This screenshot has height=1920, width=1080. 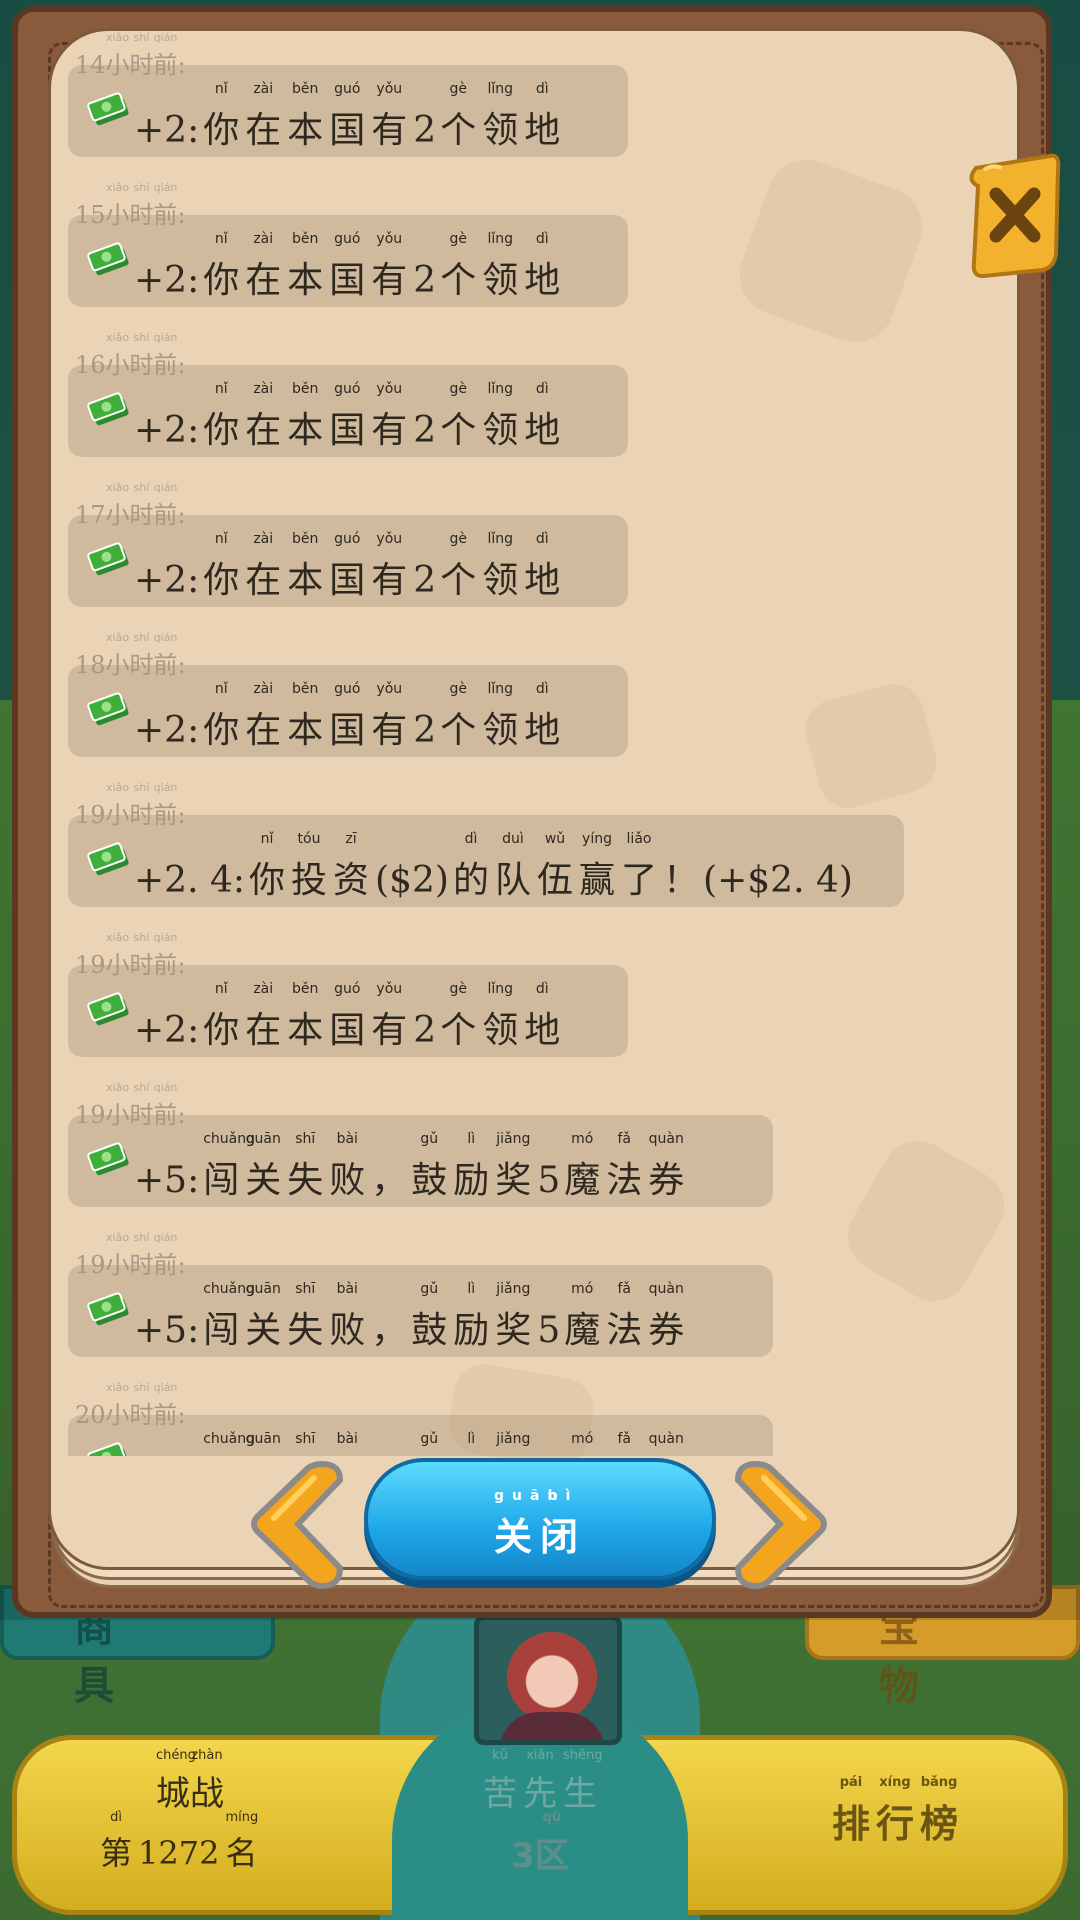 What do you see at coordinates (552, 1677) in the screenshot?
I see `avatar-head` at bounding box center [552, 1677].